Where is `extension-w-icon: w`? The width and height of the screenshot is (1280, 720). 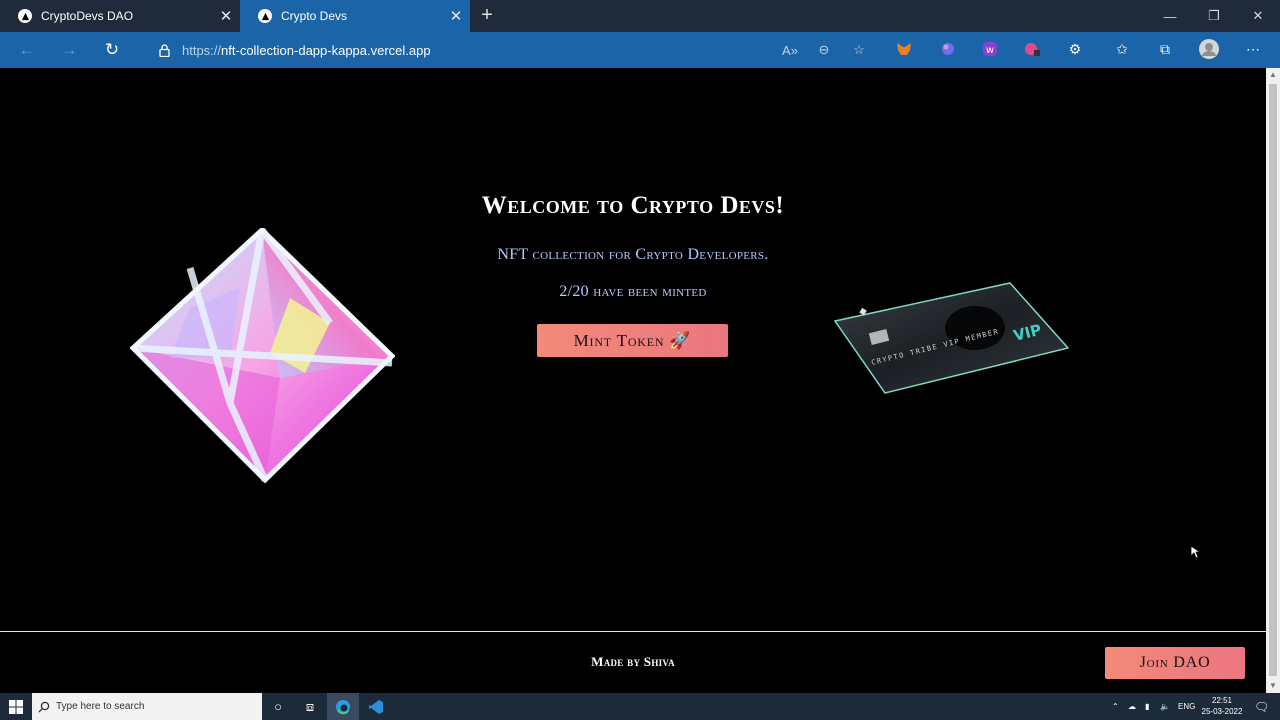 extension-w-icon: w is located at coordinates (990, 49).